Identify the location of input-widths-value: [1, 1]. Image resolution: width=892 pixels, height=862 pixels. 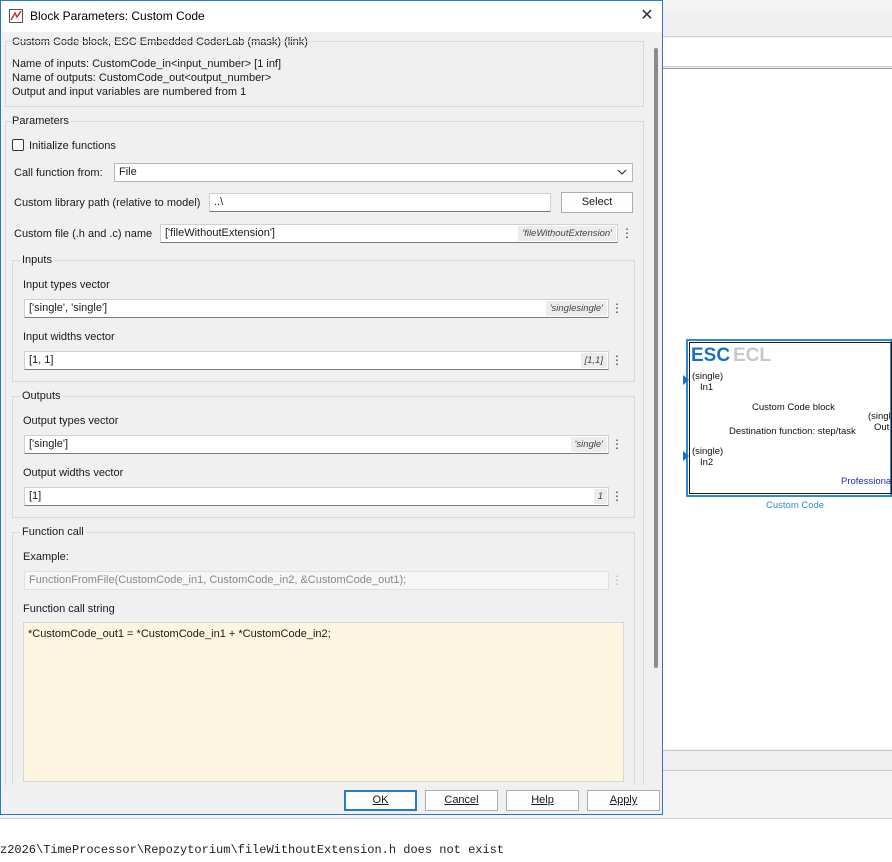
(41, 360).